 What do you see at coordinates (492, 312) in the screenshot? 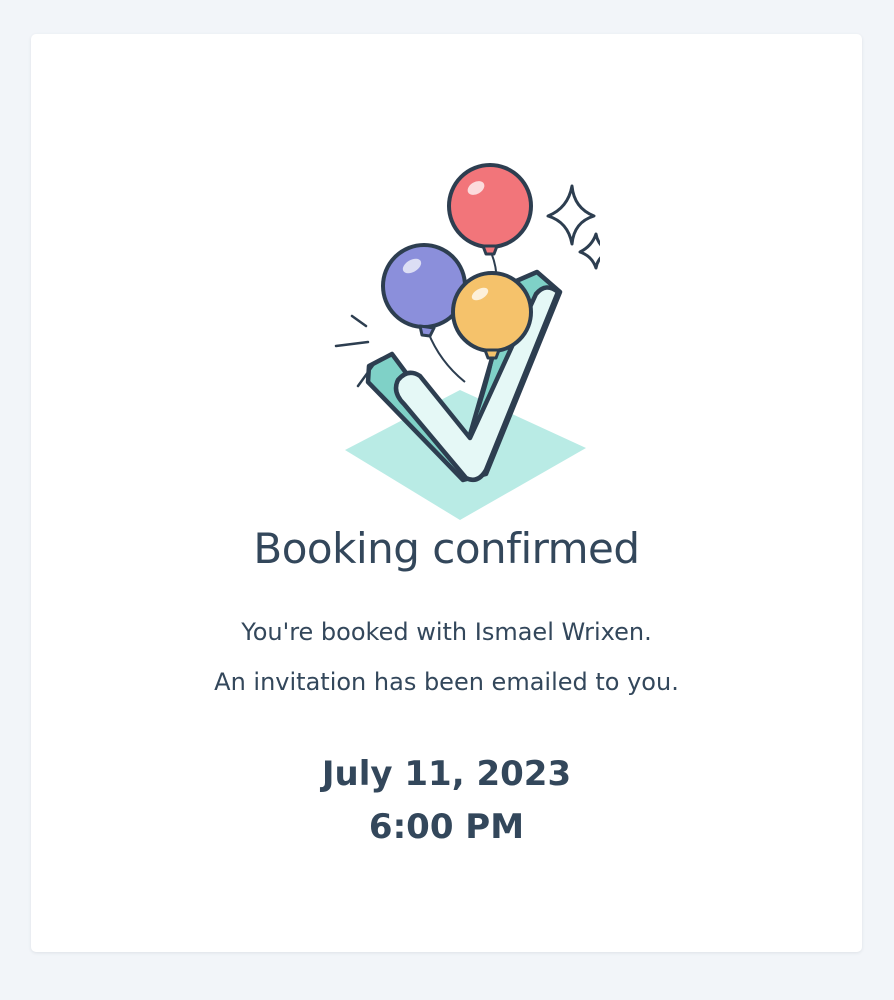
I see `yellow-balloon` at bounding box center [492, 312].